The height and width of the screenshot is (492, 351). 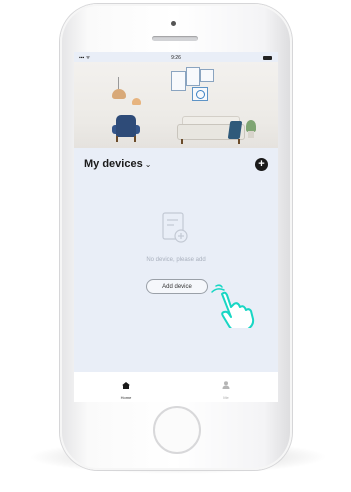 I want to click on empty-state-message: No device, please add, so click(x=176, y=260).